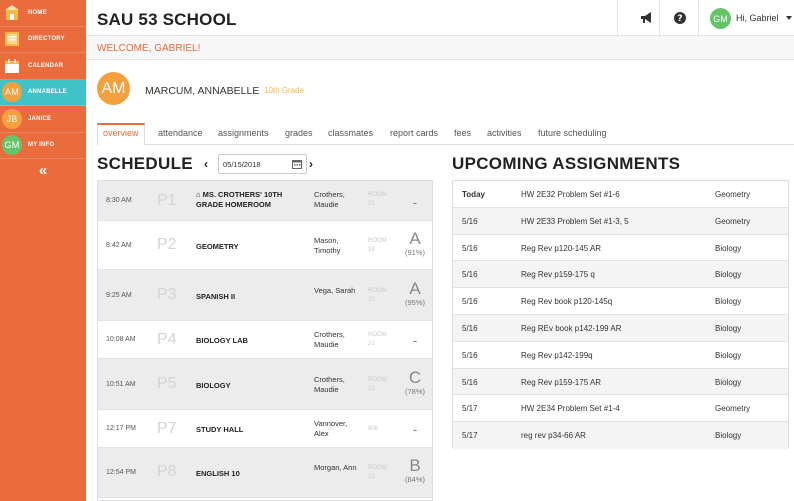 The width and height of the screenshot is (794, 501). Describe the element at coordinates (561, 248) in the screenshot. I see `assignment-title: Reg Rev p120-145 AR` at that location.